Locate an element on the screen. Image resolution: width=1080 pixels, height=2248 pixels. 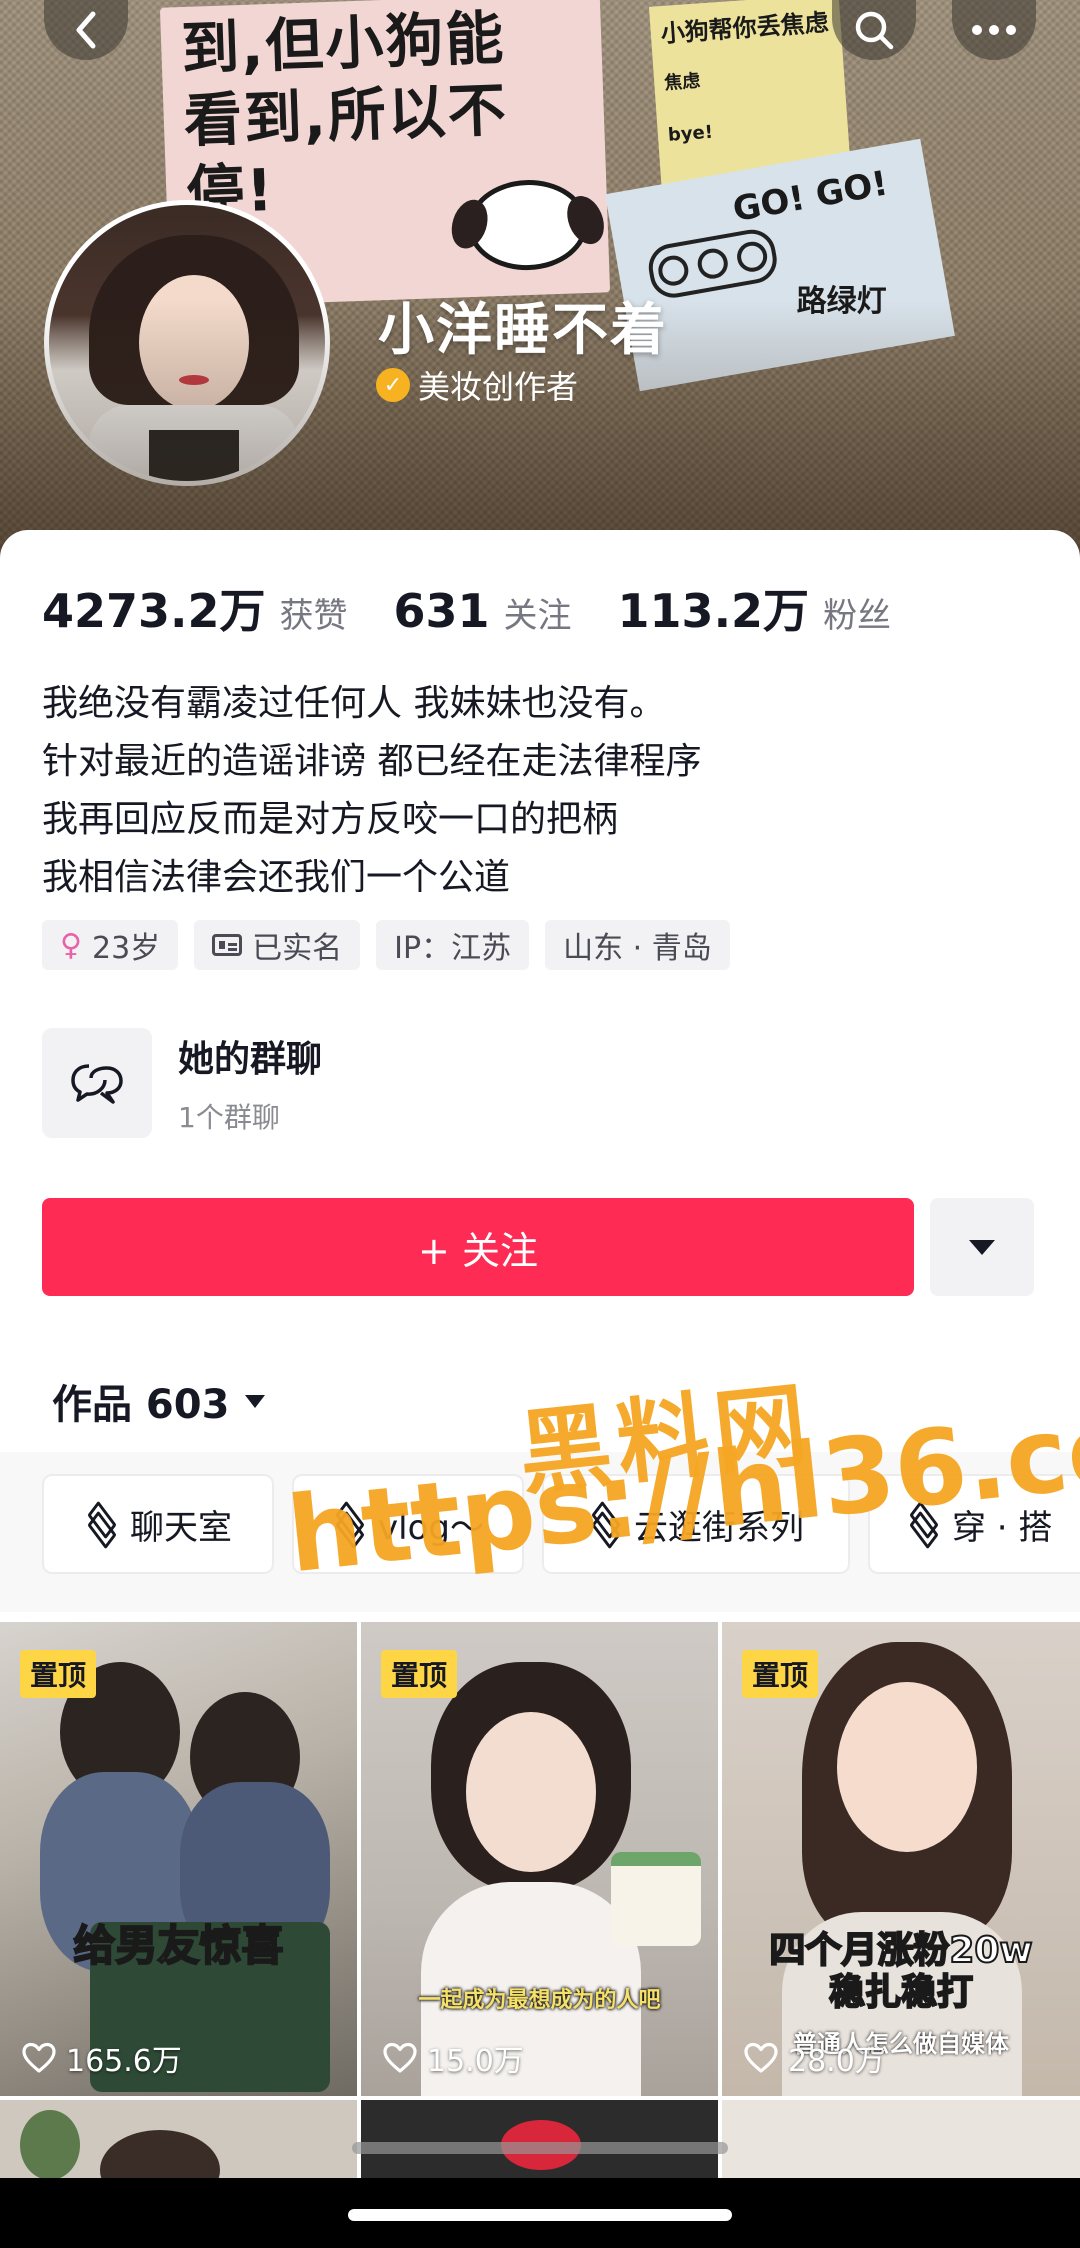
note-blue-green: 路绿灯 is located at coordinates (841, 301).